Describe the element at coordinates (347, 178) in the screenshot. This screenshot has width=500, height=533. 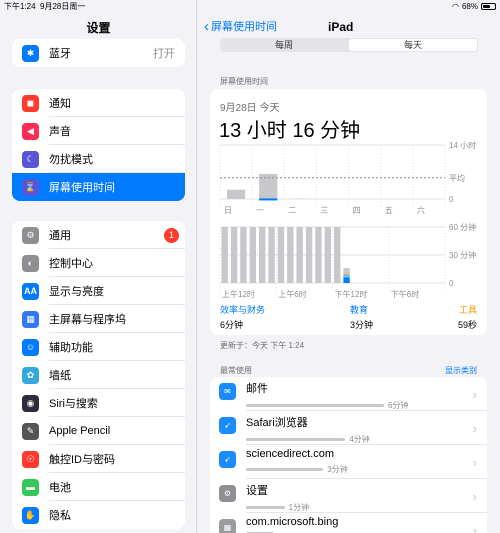
I see `weekly-chart: 日 一 二 三 四 五 六 14 小时平均 0` at that location.